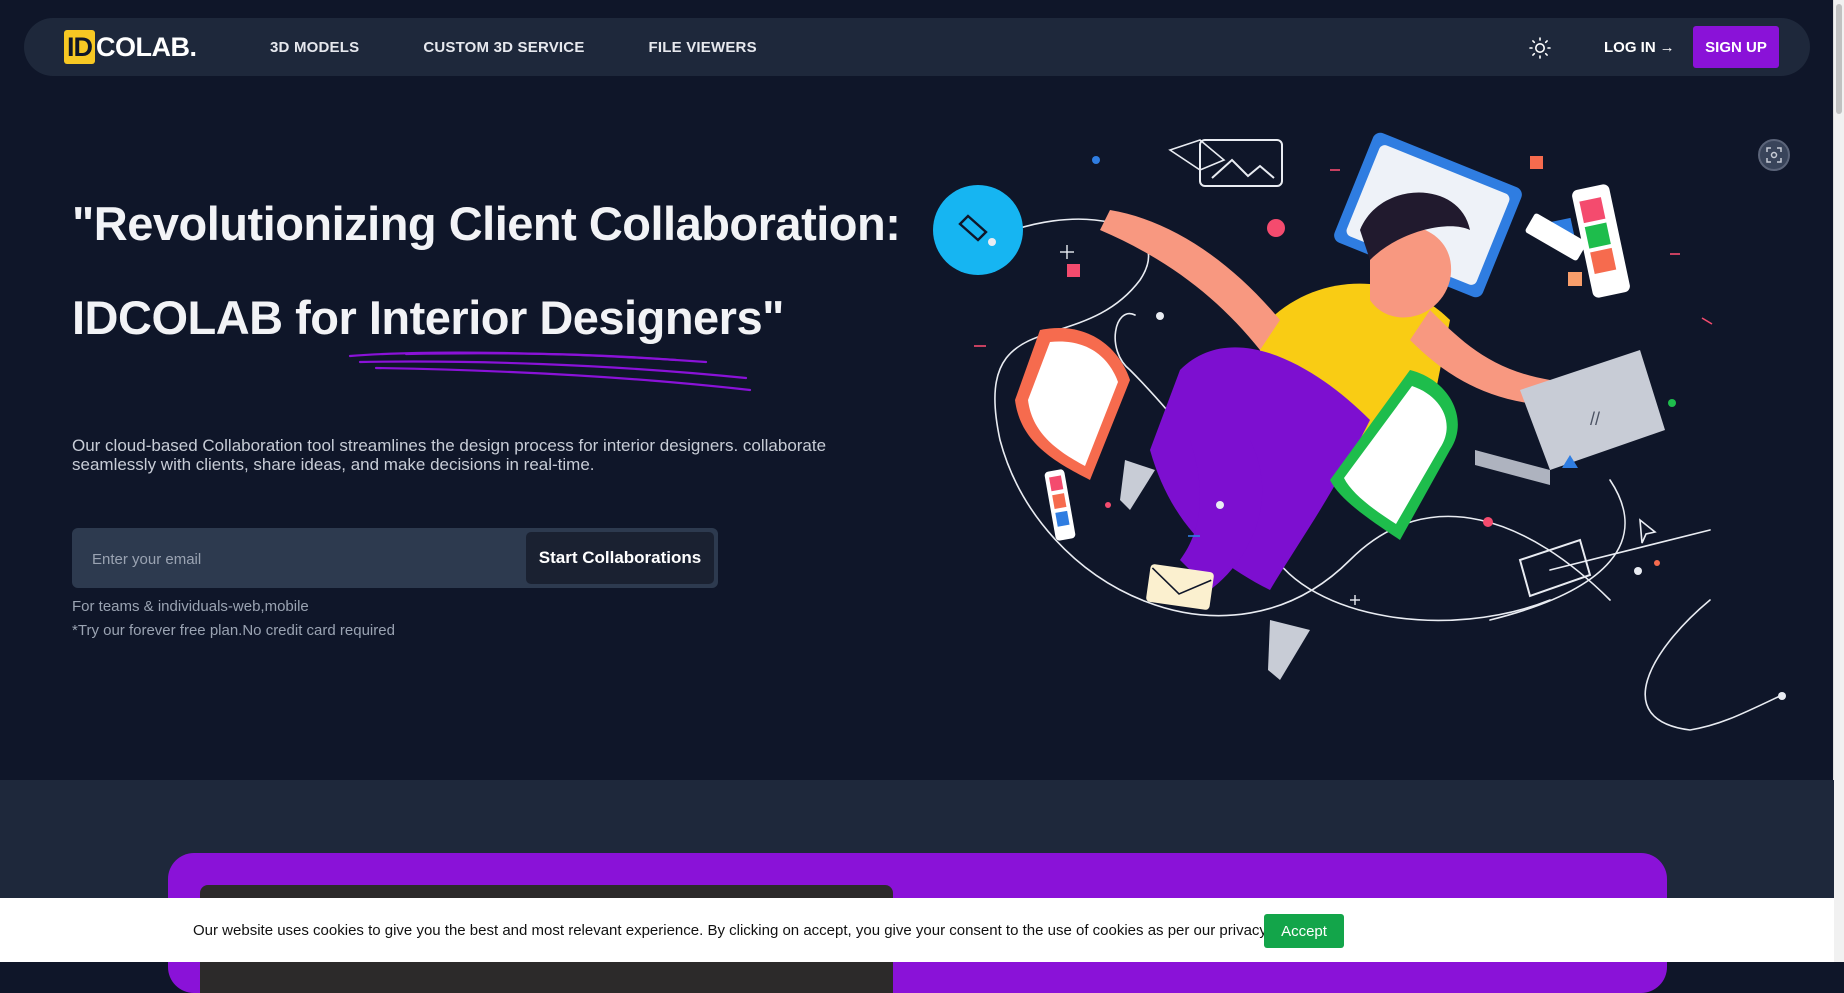 The image size is (1844, 993). I want to click on signup-button: SIGN UP, so click(1736, 47).